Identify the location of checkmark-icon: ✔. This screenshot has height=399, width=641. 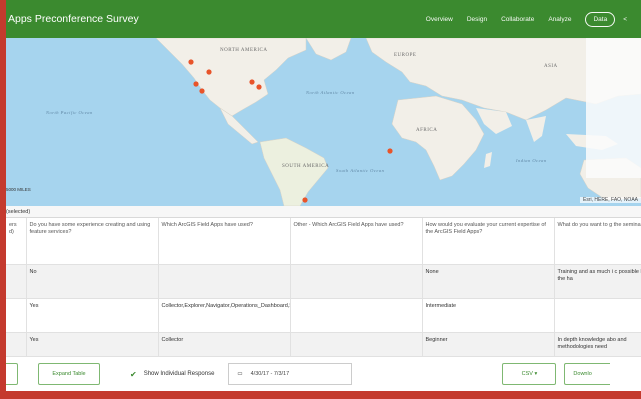
(133, 374).